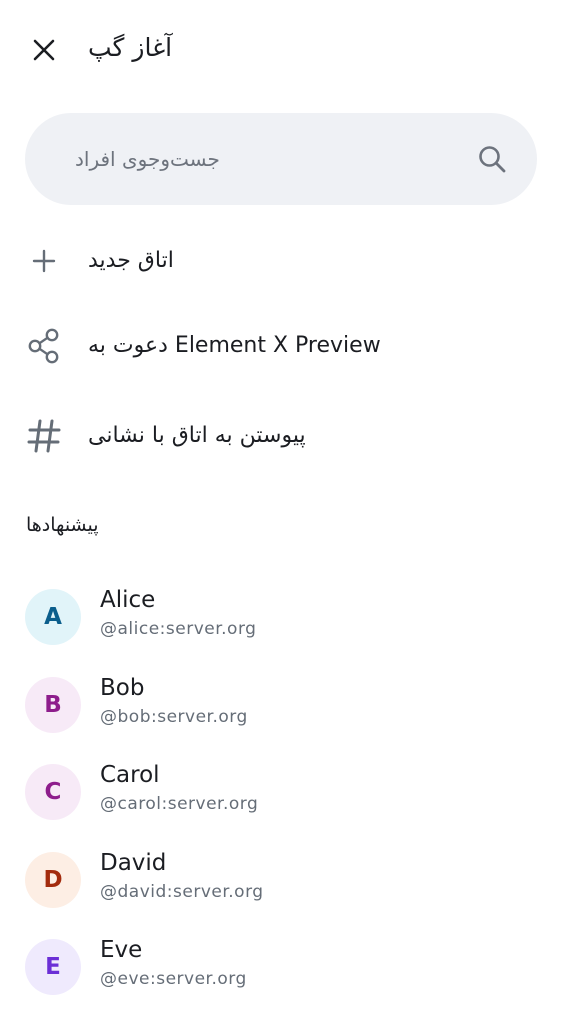 The height and width of the screenshot is (1011, 562). What do you see at coordinates (179, 804) in the screenshot?
I see `user-id: @carol:server.org` at bounding box center [179, 804].